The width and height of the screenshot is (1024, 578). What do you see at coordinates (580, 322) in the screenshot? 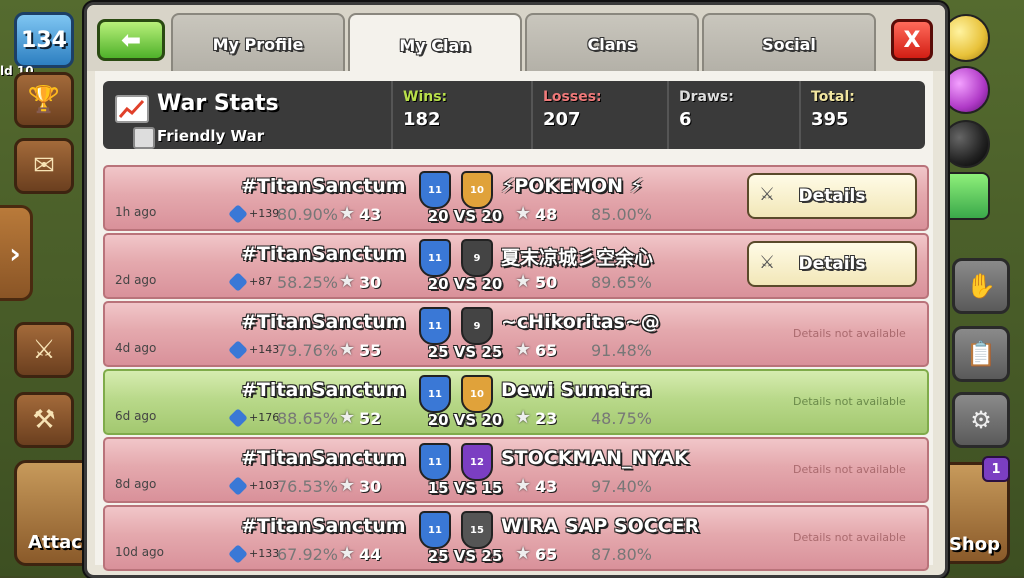
I see `enemy-clan-name: ~cHikoritas~@` at bounding box center [580, 322].